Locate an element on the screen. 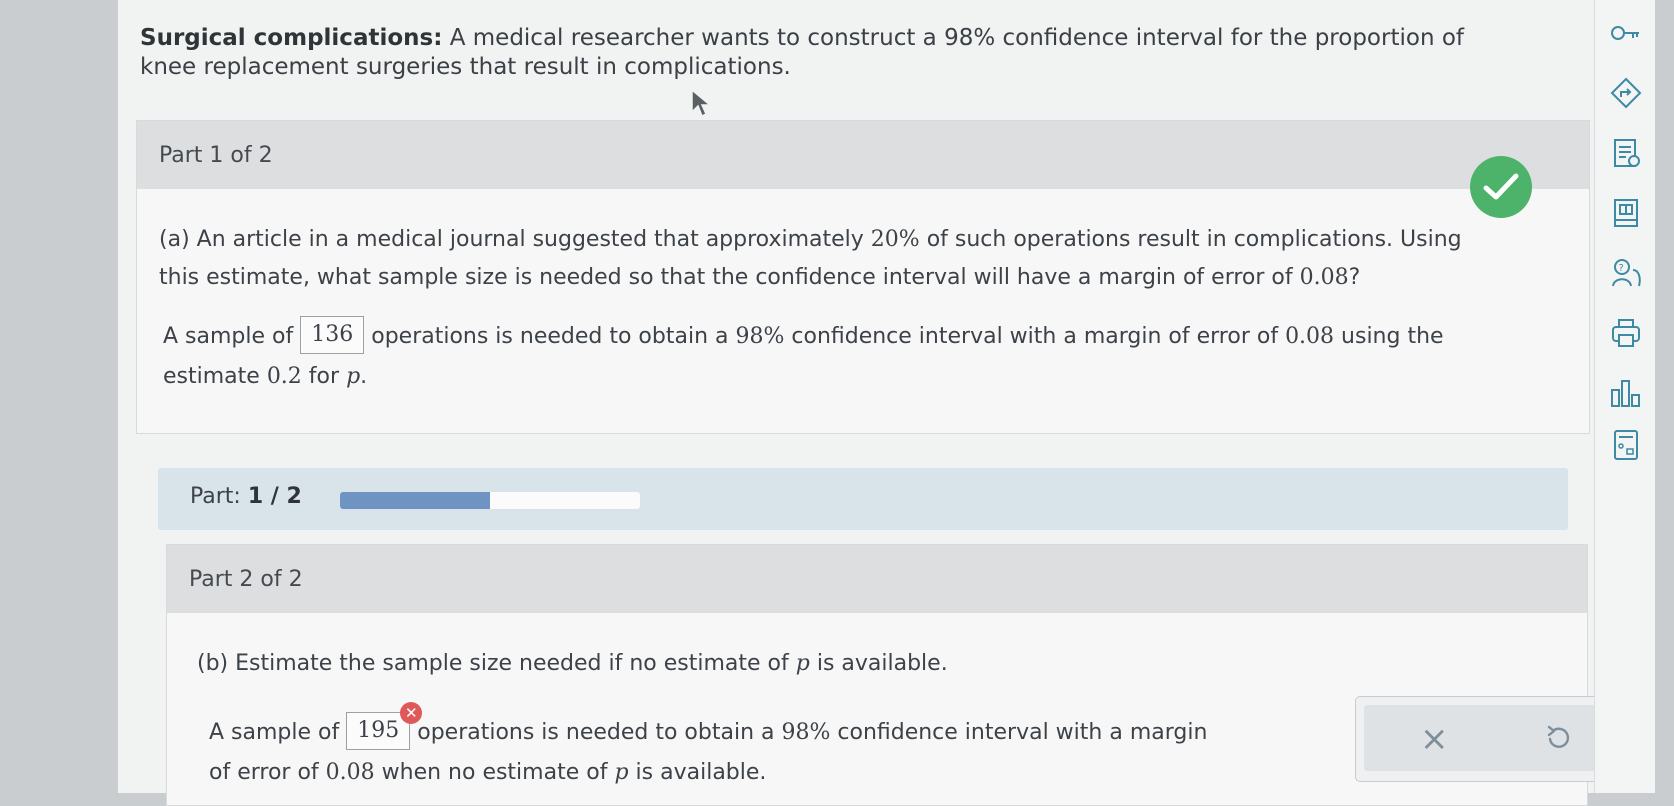 Image resolution: width=1674 pixels, height=806 pixels. answer-actions-inner: × is located at coordinates (1487, 738).